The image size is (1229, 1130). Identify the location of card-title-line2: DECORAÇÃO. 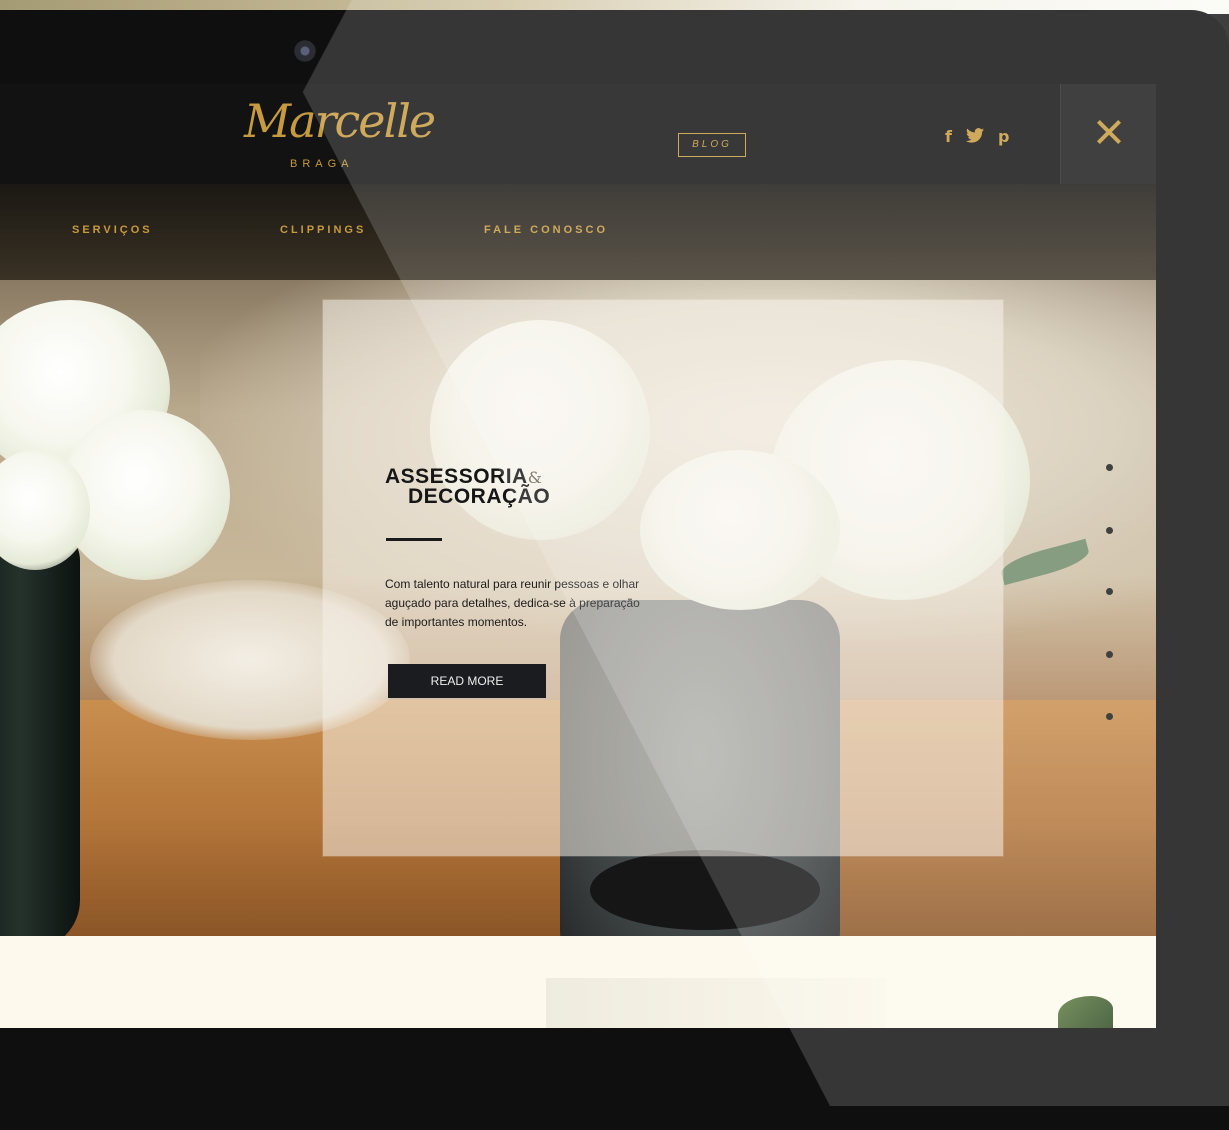
(479, 496).